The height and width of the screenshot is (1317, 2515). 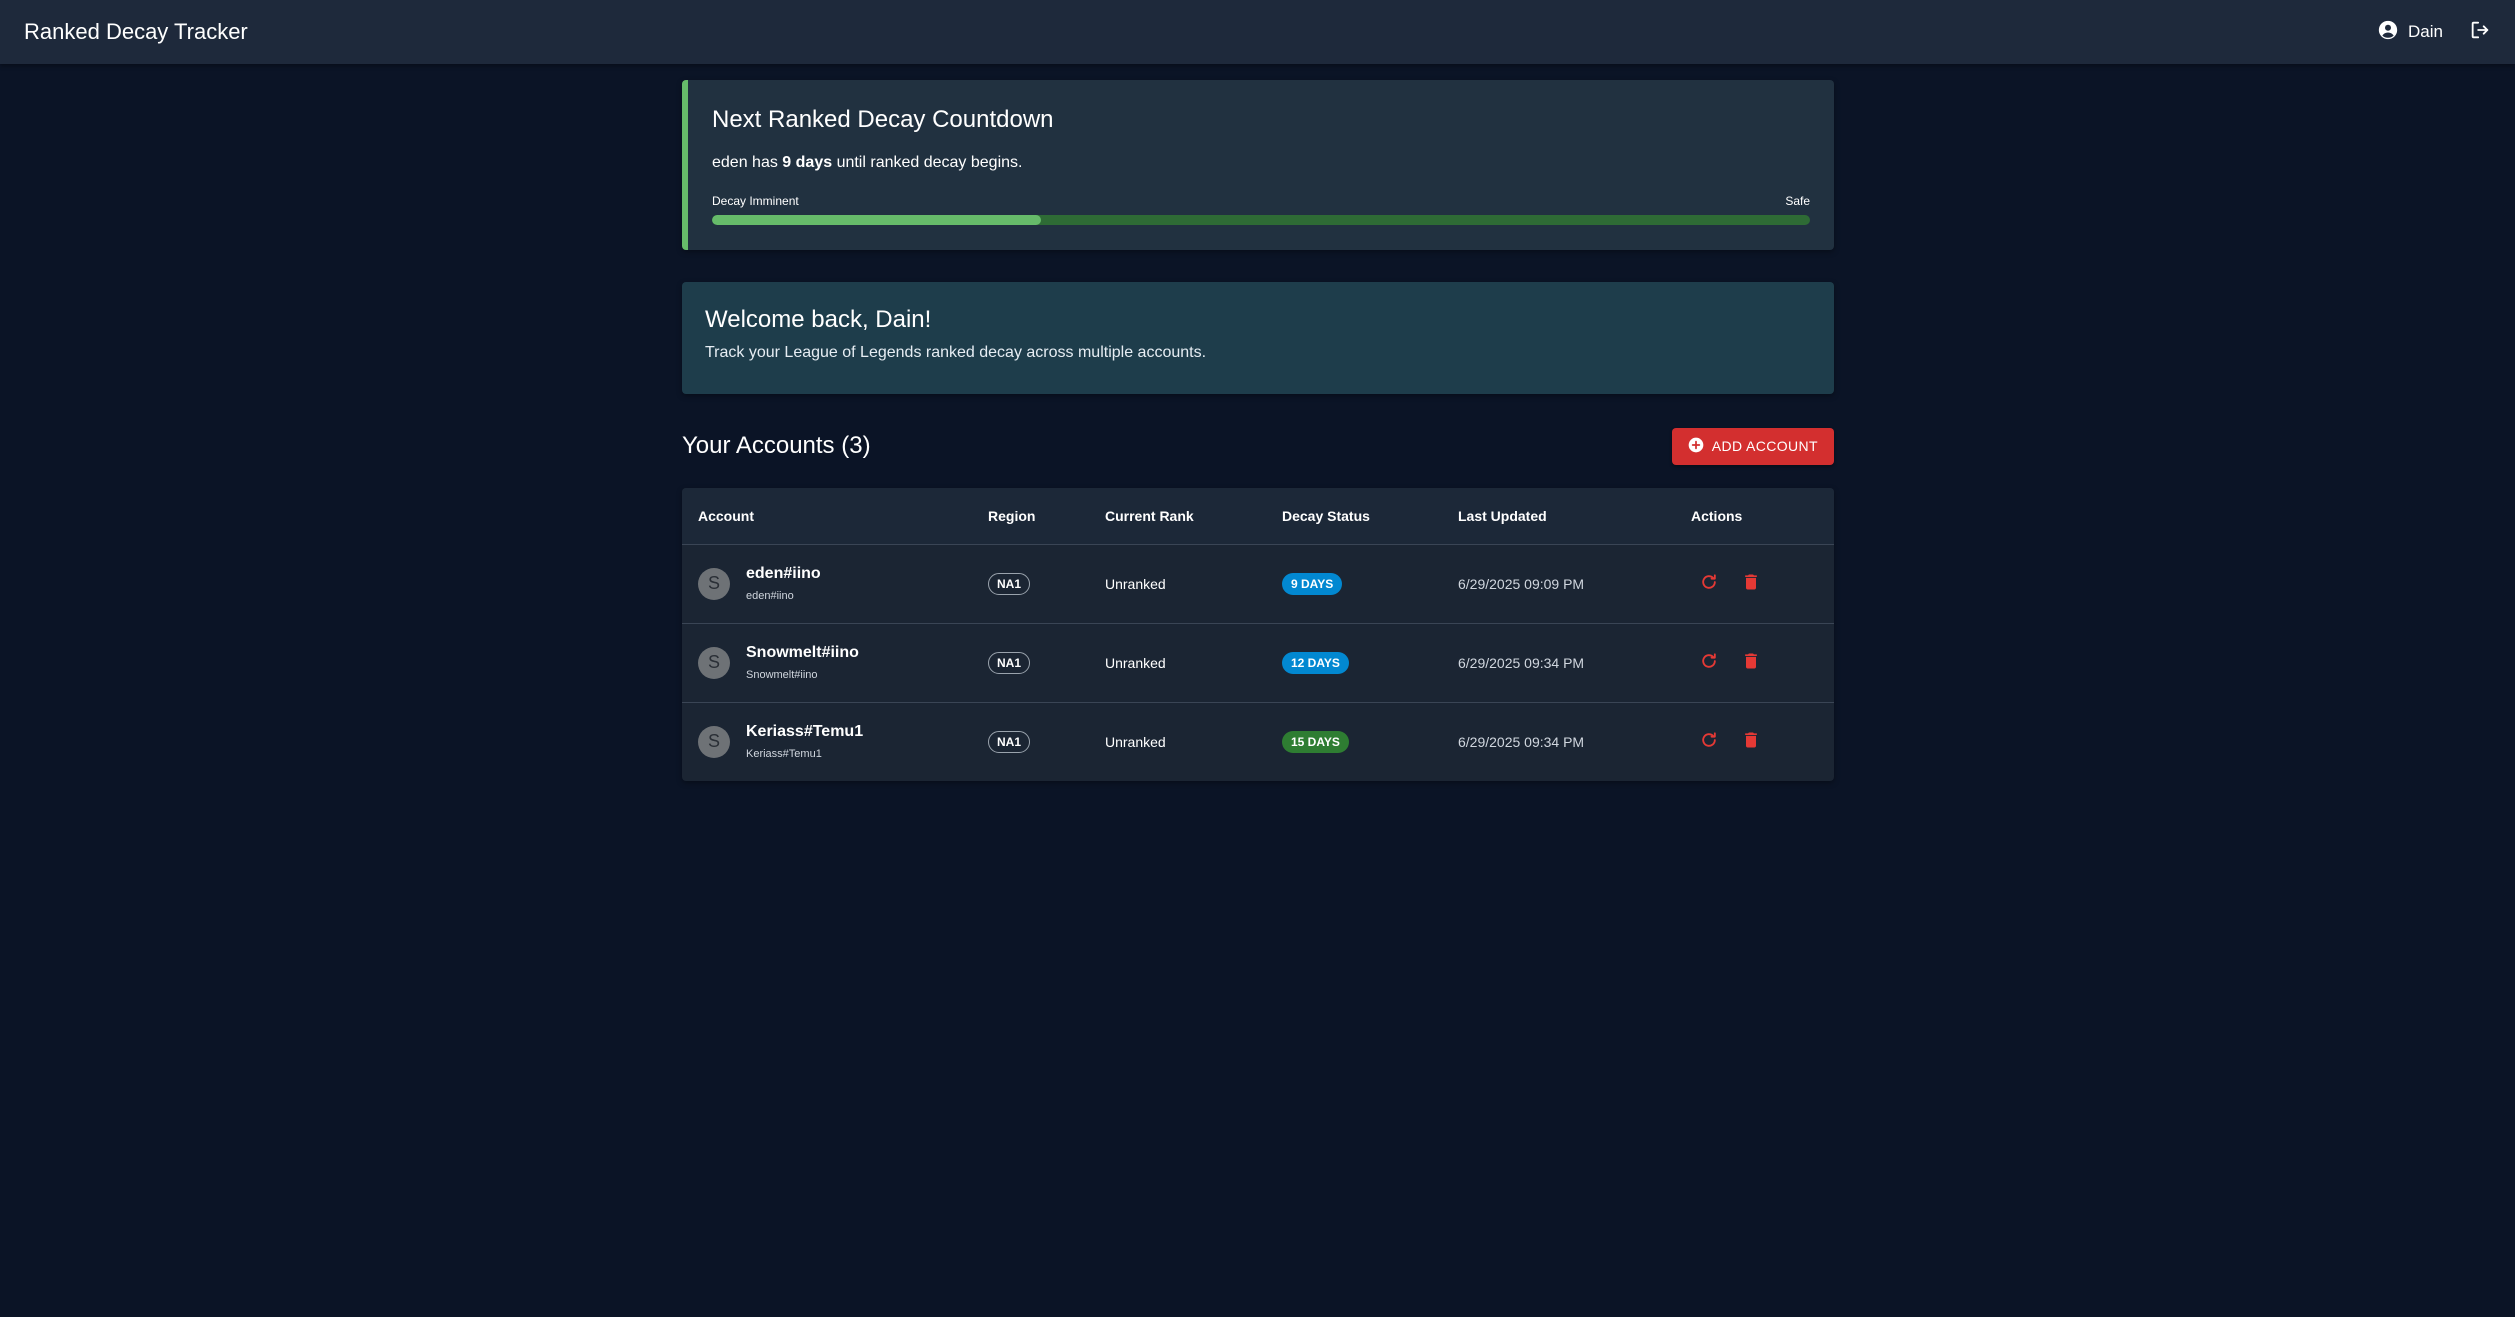 I want to click on cell-decay: 9 DAYS, so click(x=1354, y=584).